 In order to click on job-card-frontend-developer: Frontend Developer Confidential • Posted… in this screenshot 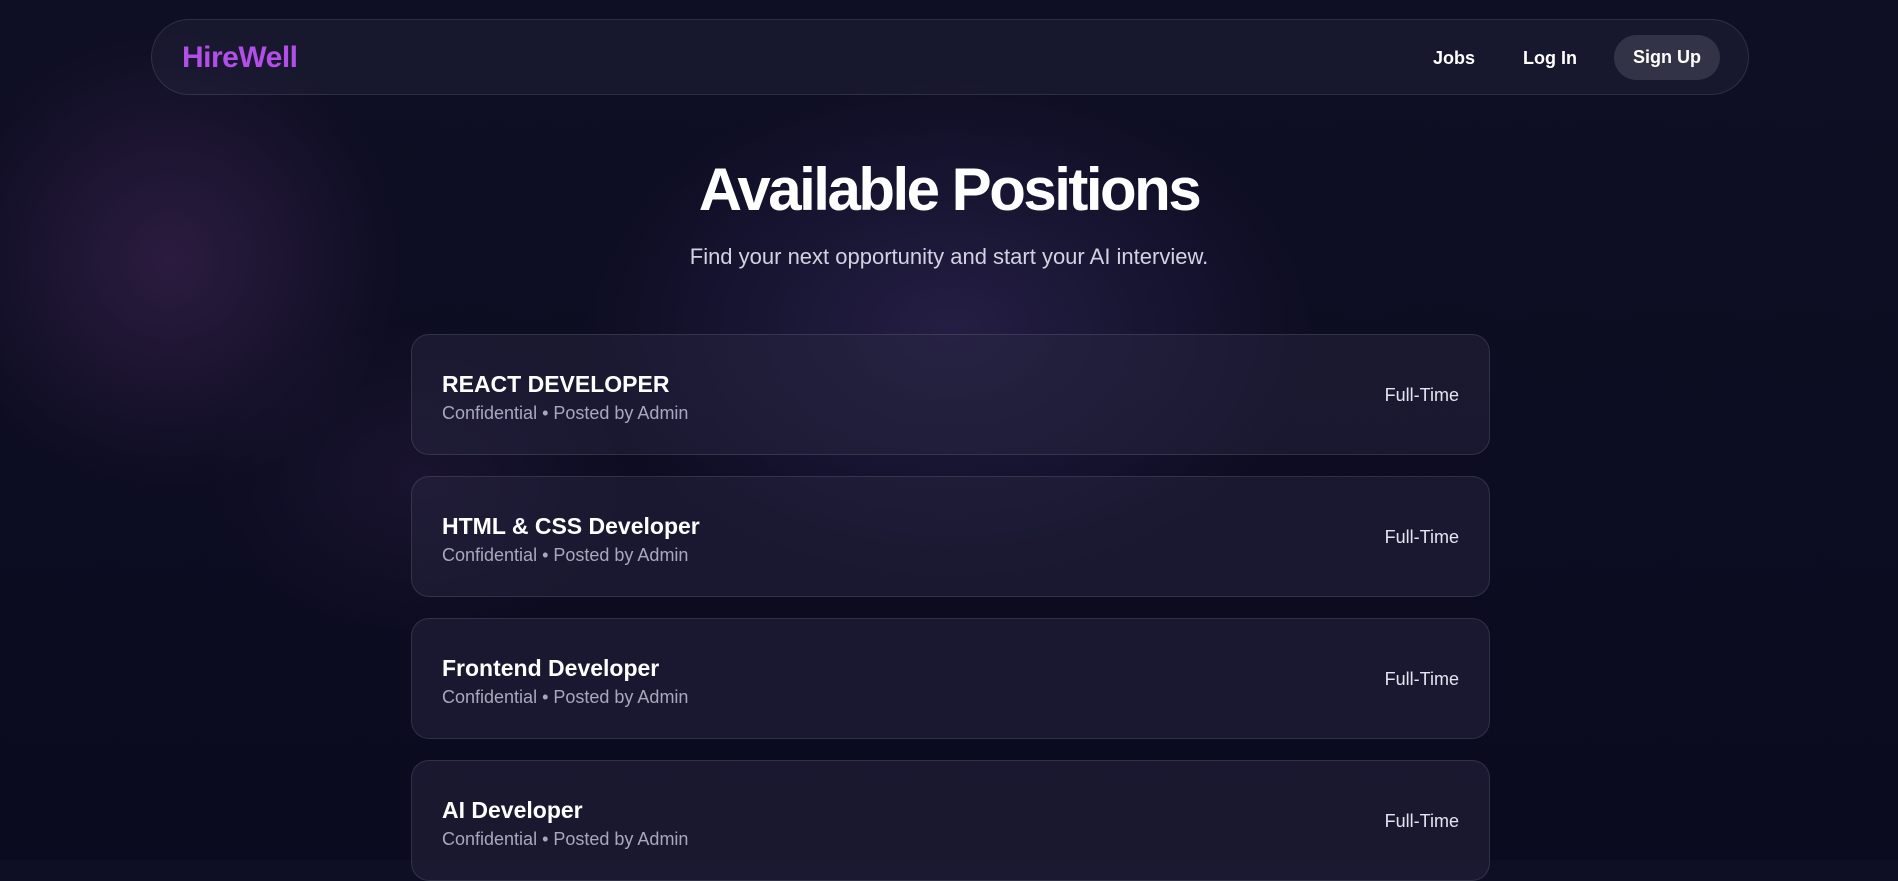, I will do `click(950, 678)`.